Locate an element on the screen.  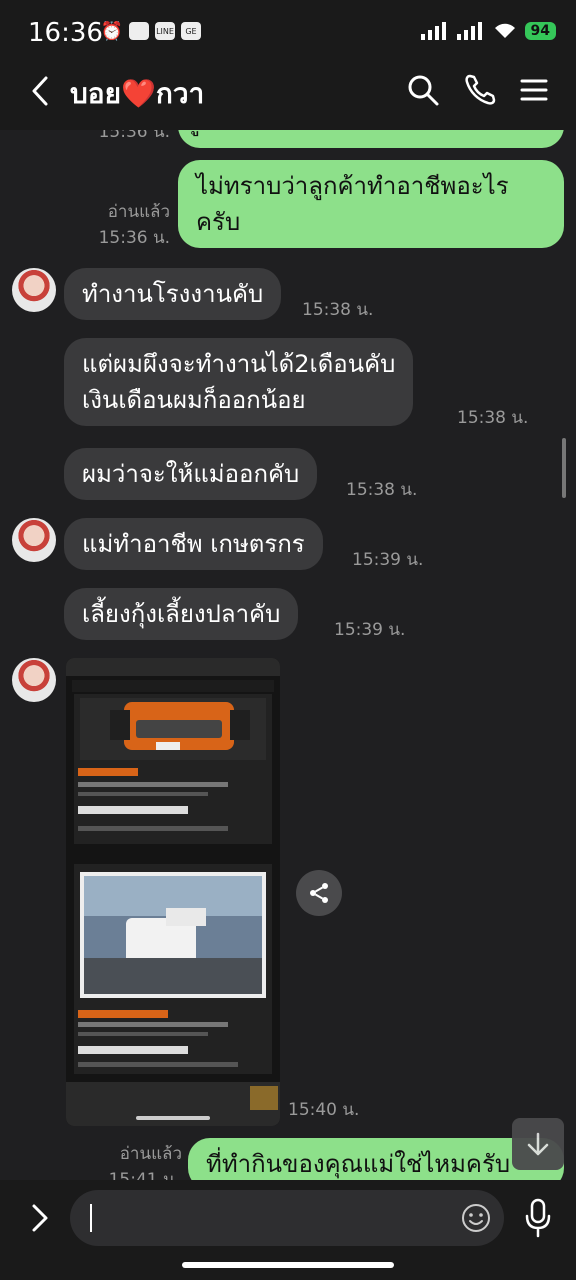
message-time: 15:41 น. is located at coordinates (144, 1175).